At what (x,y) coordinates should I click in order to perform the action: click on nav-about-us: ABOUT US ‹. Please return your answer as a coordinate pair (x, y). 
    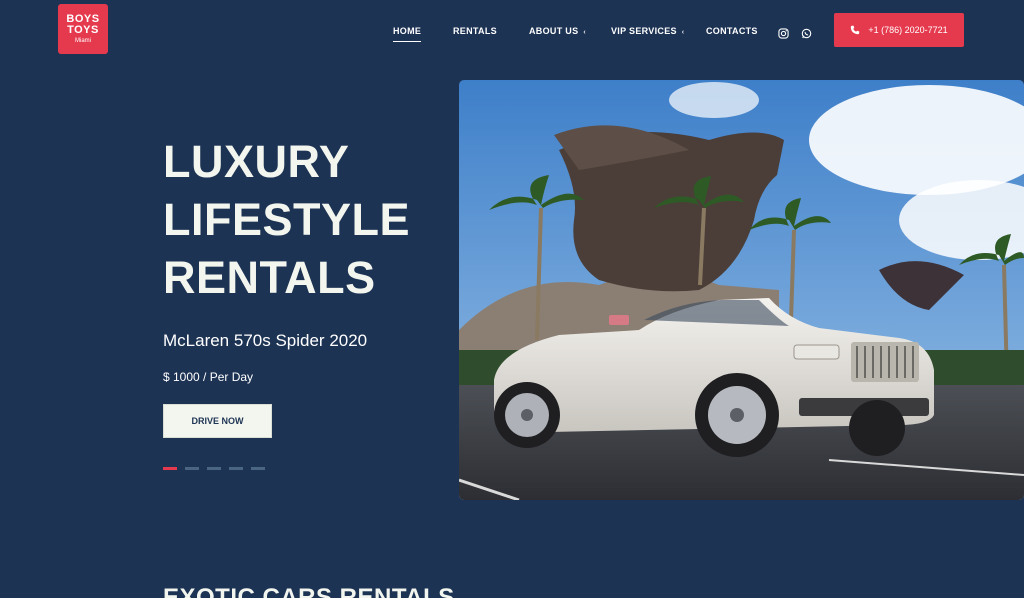
    Looking at the image, I should click on (557, 31).